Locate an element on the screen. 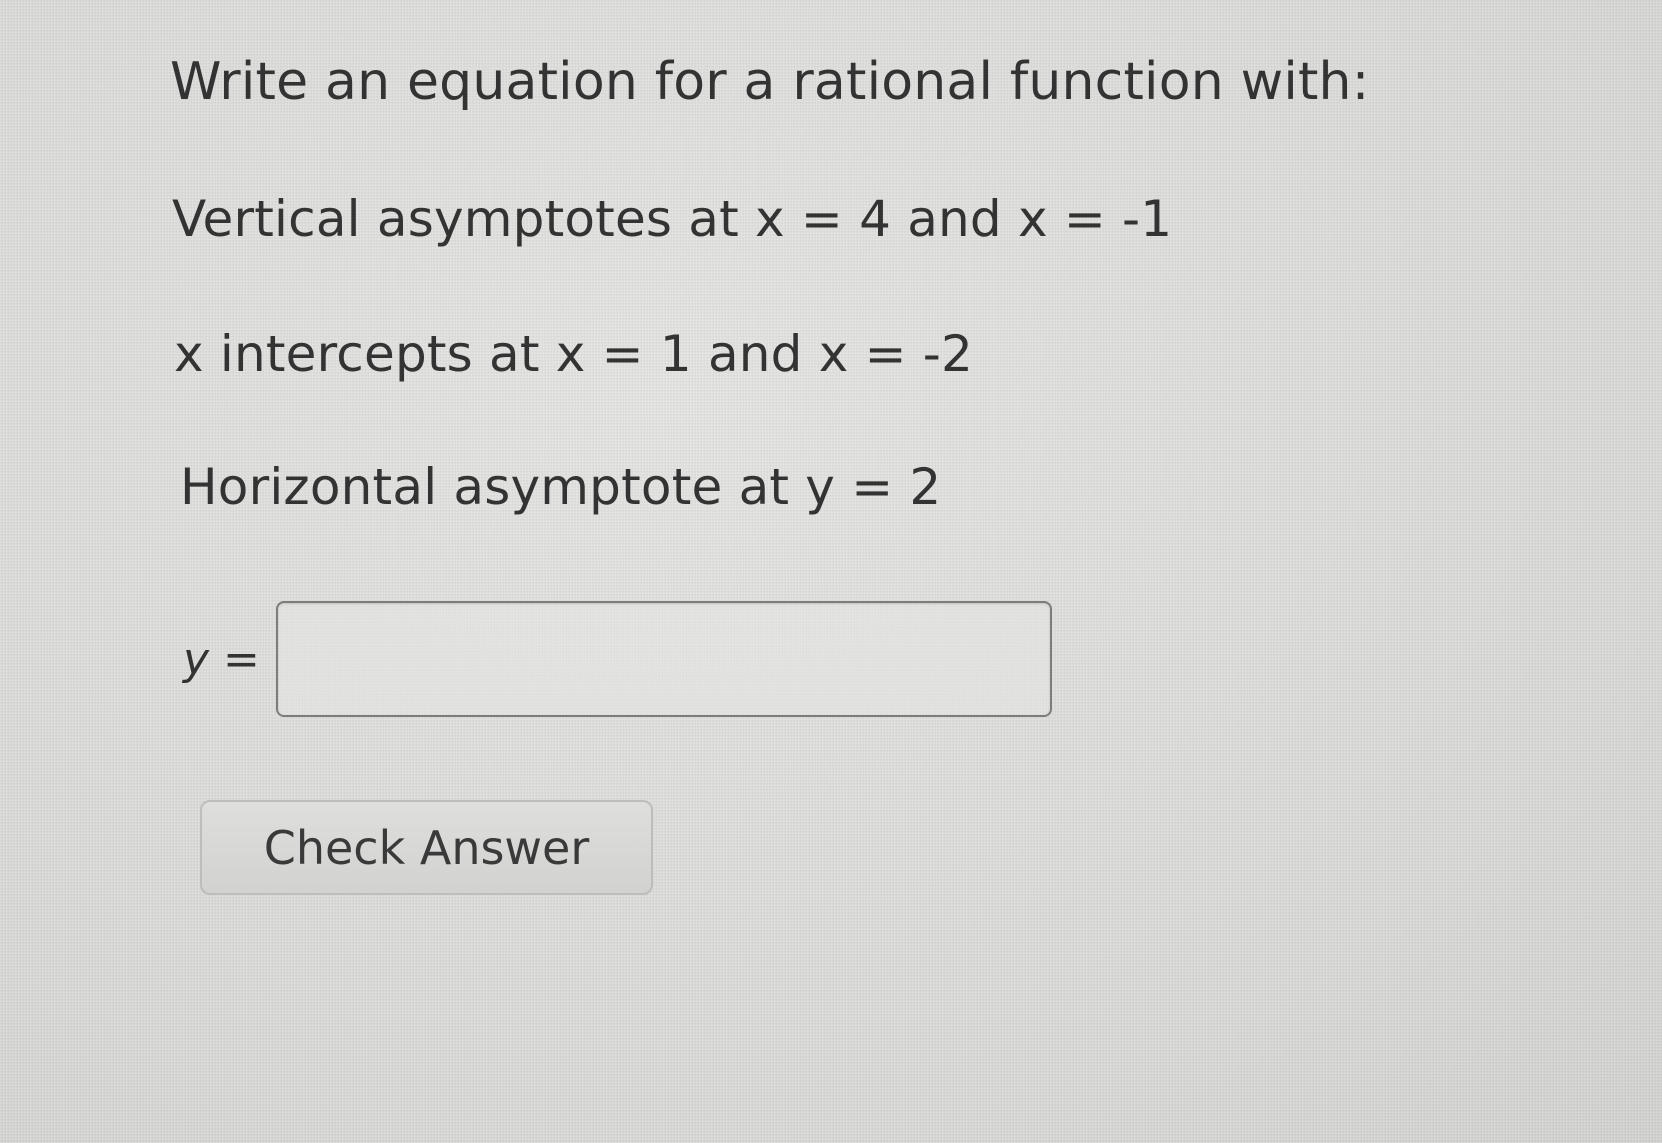  condition-vertical-asymptotes: Vertical asymptotes at x = 4 and x = -1 is located at coordinates (672, 219).